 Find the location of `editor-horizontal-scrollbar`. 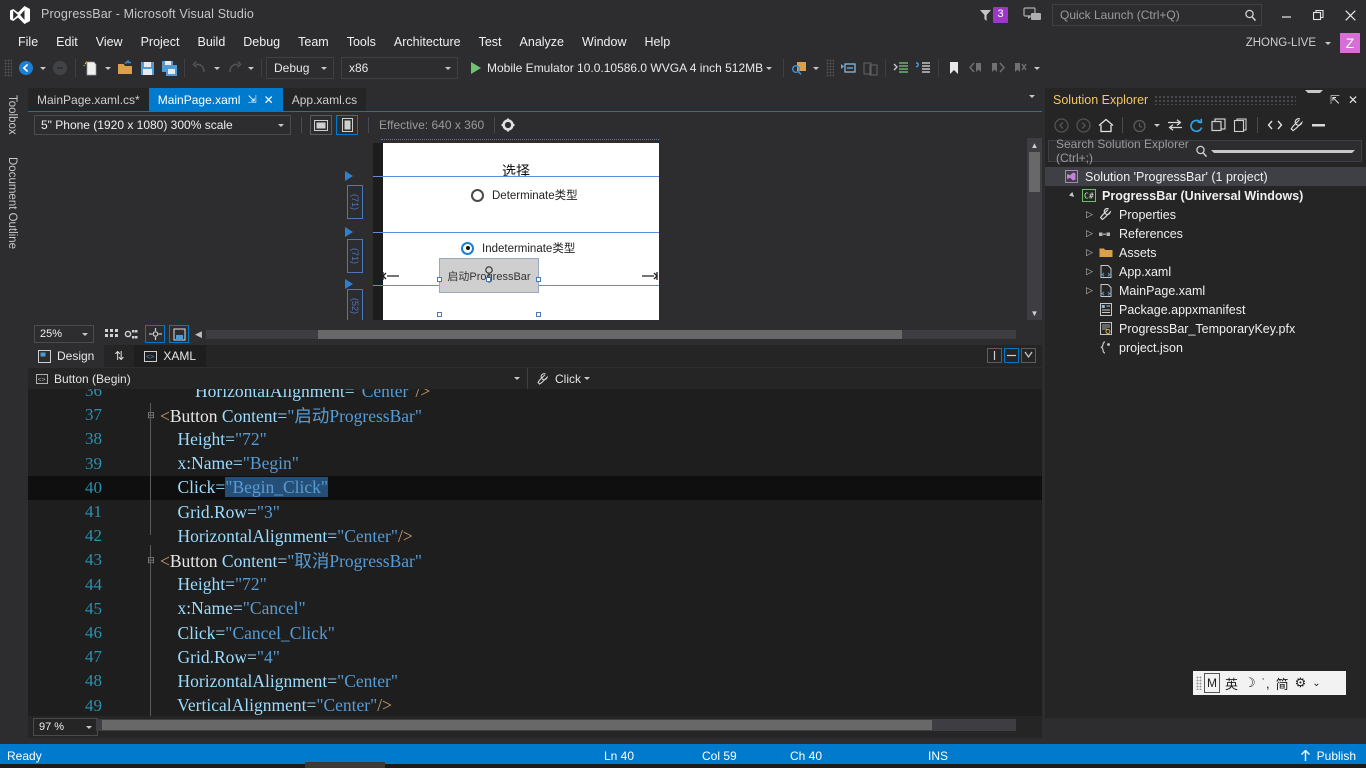

editor-horizontal-scrollbar is located at coordinates (556, 725).